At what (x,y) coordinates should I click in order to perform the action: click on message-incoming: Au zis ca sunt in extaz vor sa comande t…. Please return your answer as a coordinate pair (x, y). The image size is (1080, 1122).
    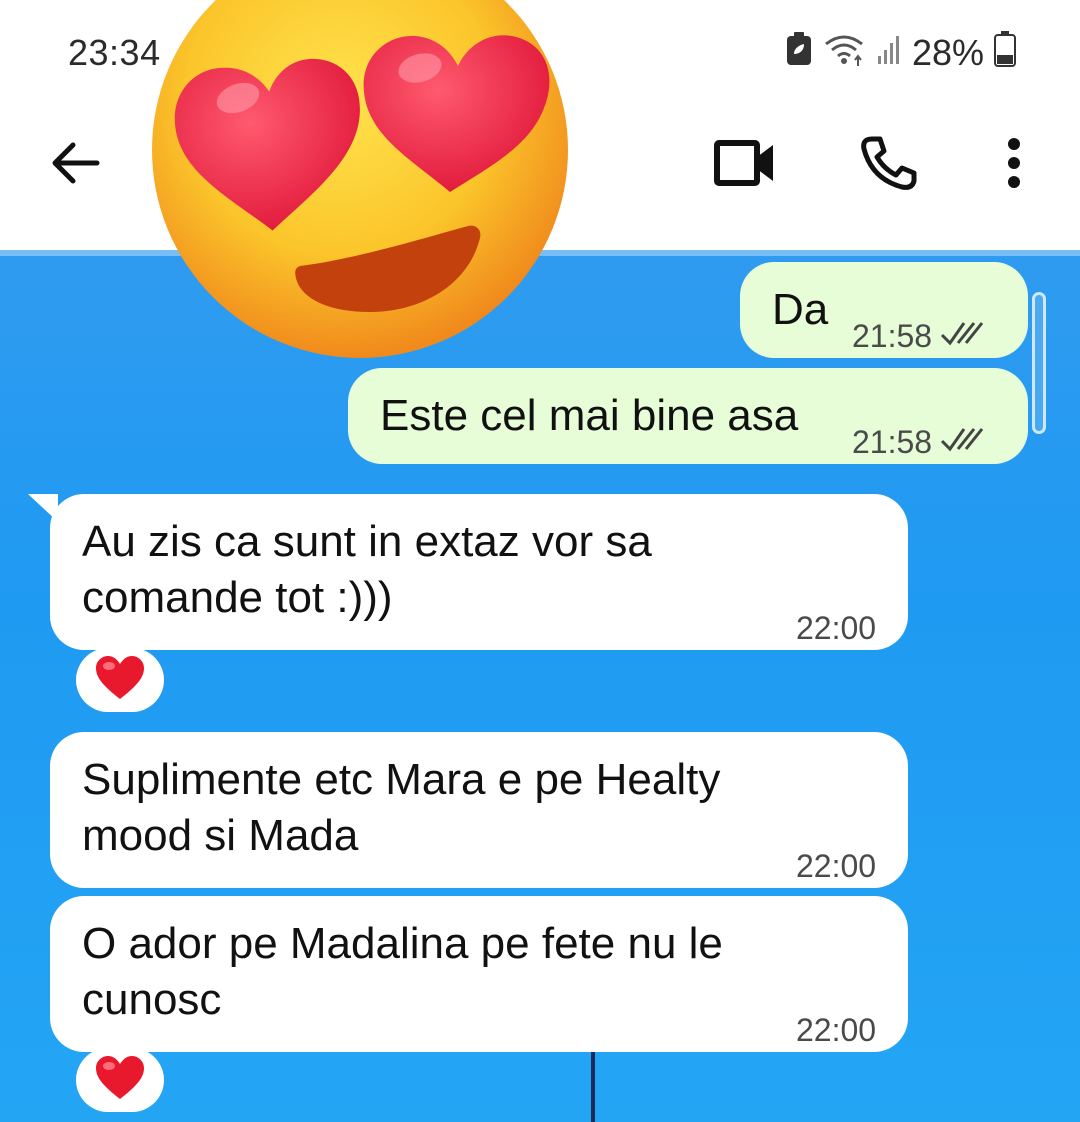
    Looking at the image, I should click on (479, 572).